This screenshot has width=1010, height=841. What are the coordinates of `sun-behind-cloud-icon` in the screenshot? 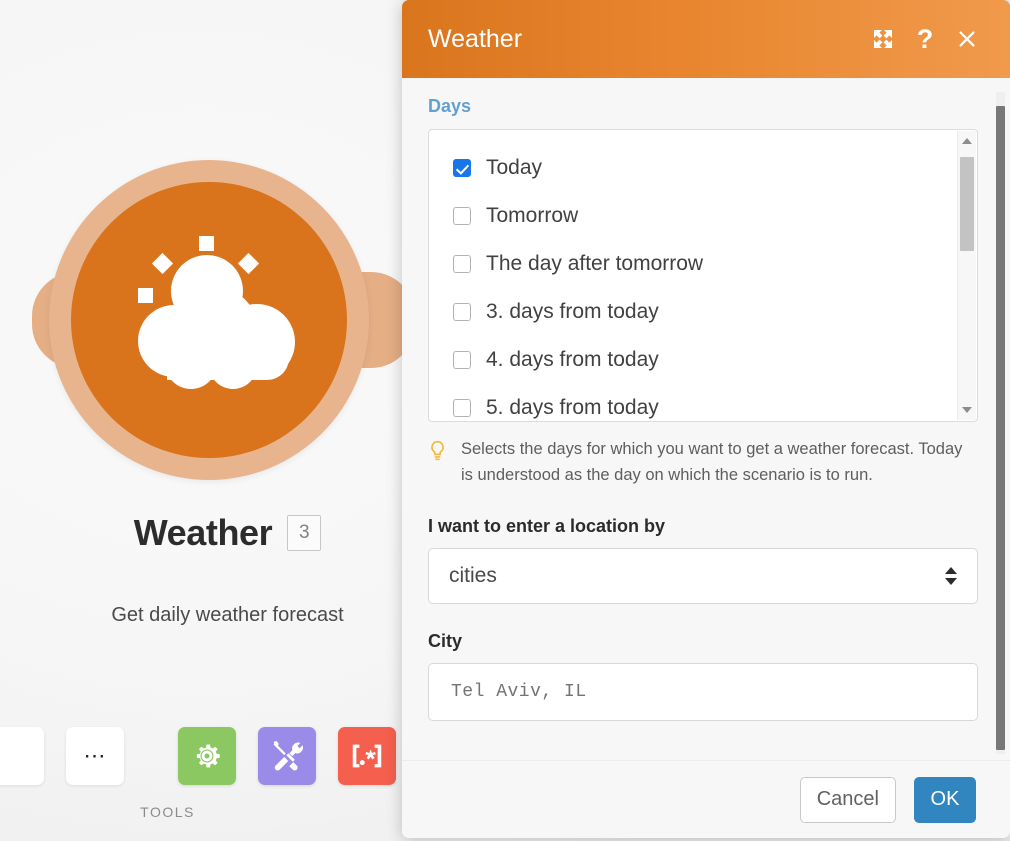 It's located at (216, 312).